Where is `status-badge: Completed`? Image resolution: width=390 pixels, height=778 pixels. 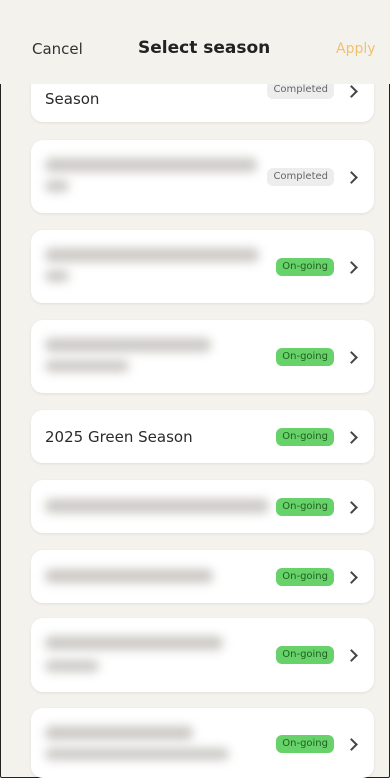
status-badge: Completed is located at coordinates (300, 177).